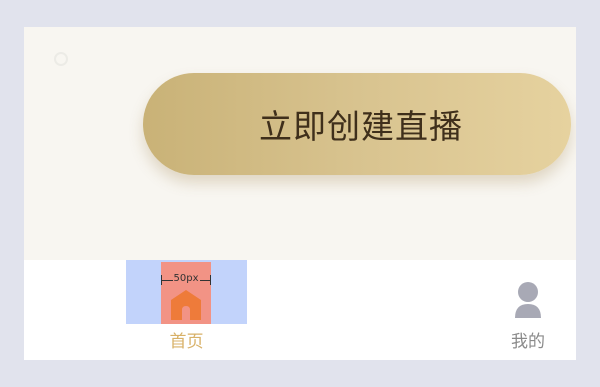 This screenshot has width=600, height=387. What do you see at coordinates (528, 300) in the screenshot?
I see `user-icon` at bounding box center [528, 300].